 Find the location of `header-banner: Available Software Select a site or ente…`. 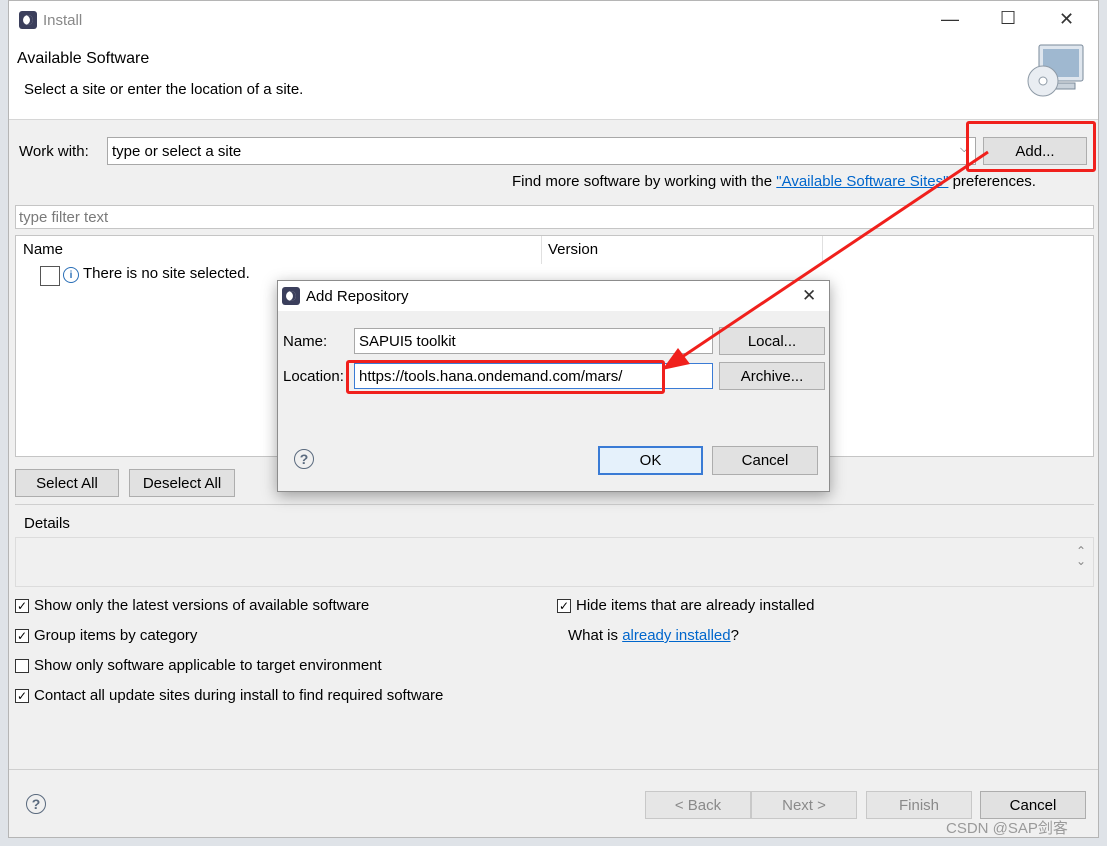

header-banner: Available Software Select a site or ente… is located at coordinates (553, 79).